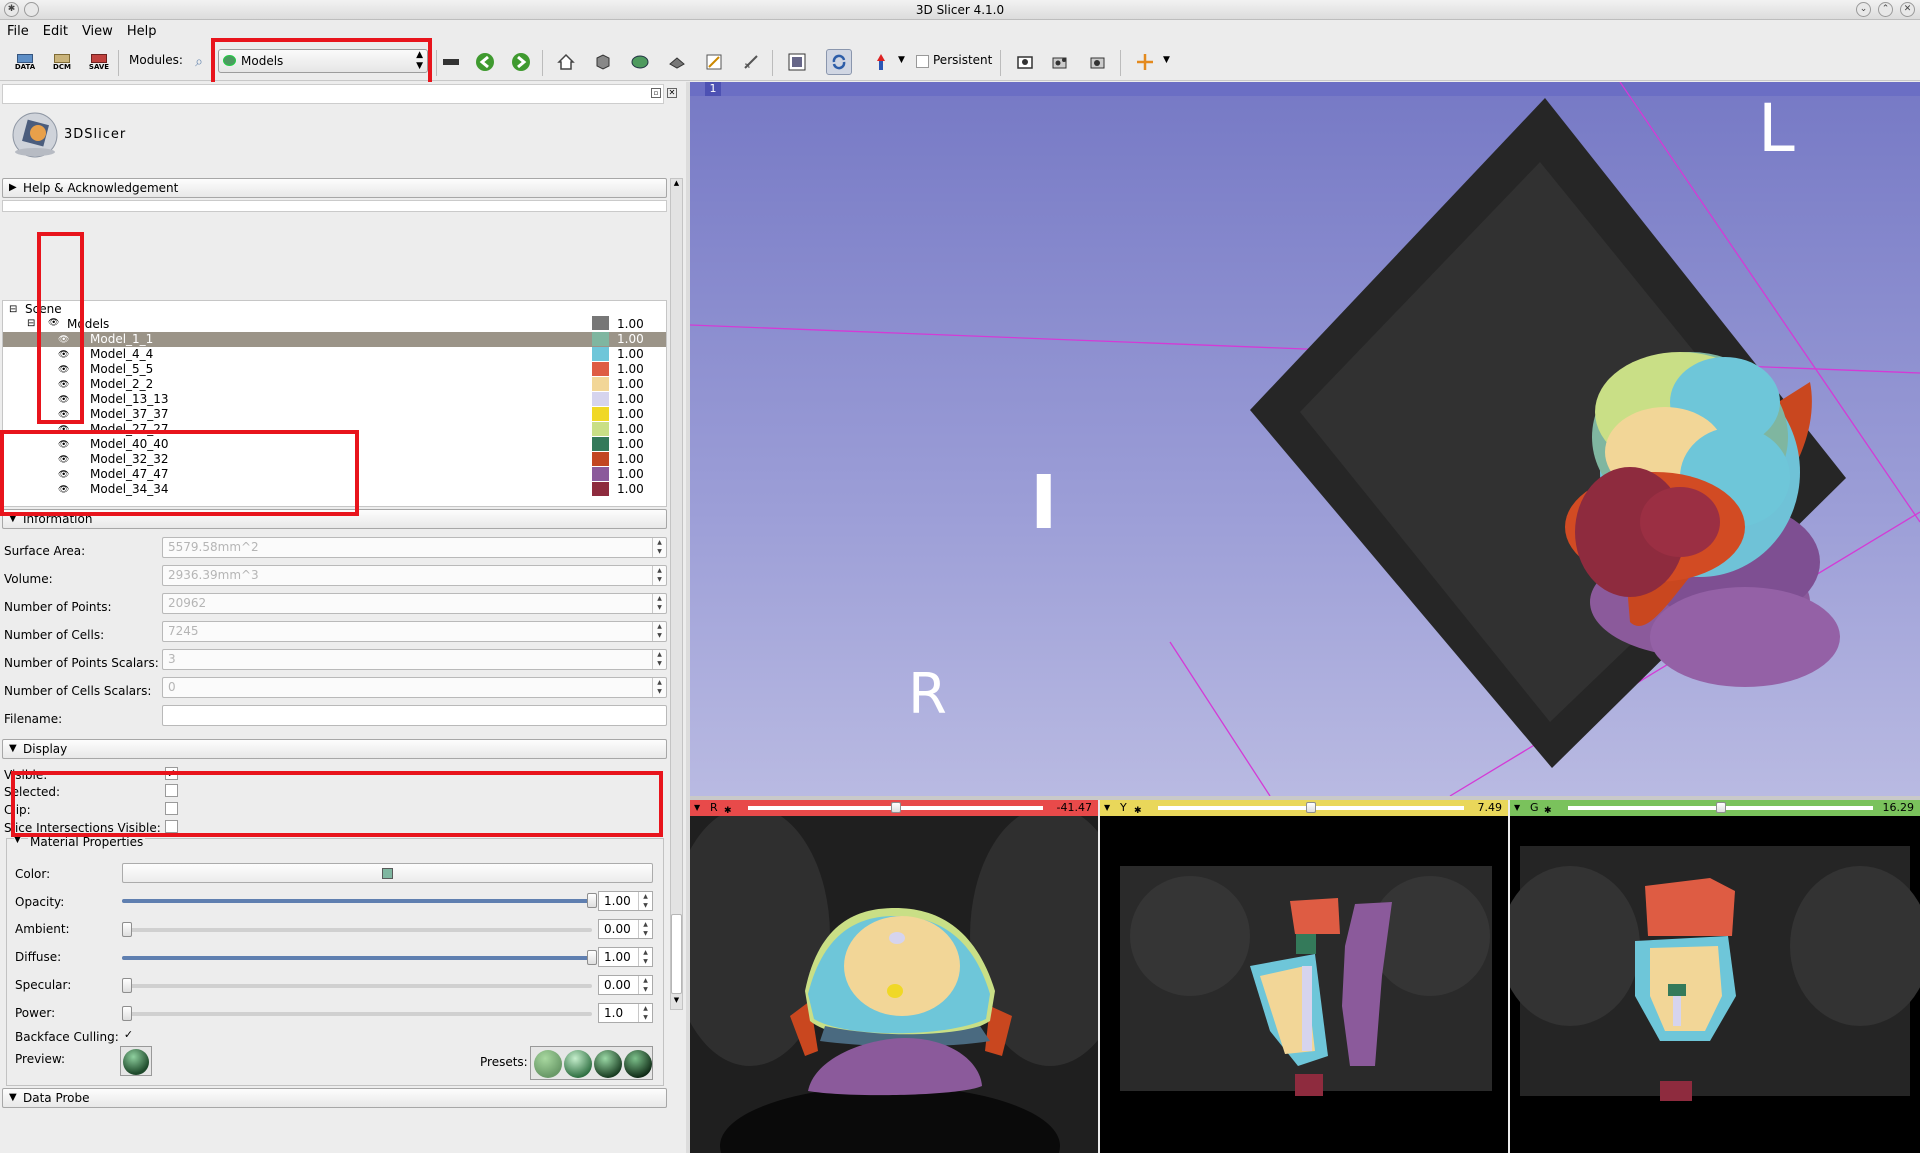 The height and width of the screenshot is (1153, 1920). I want to click on yellow-slice-slider, so click(1311, 807).